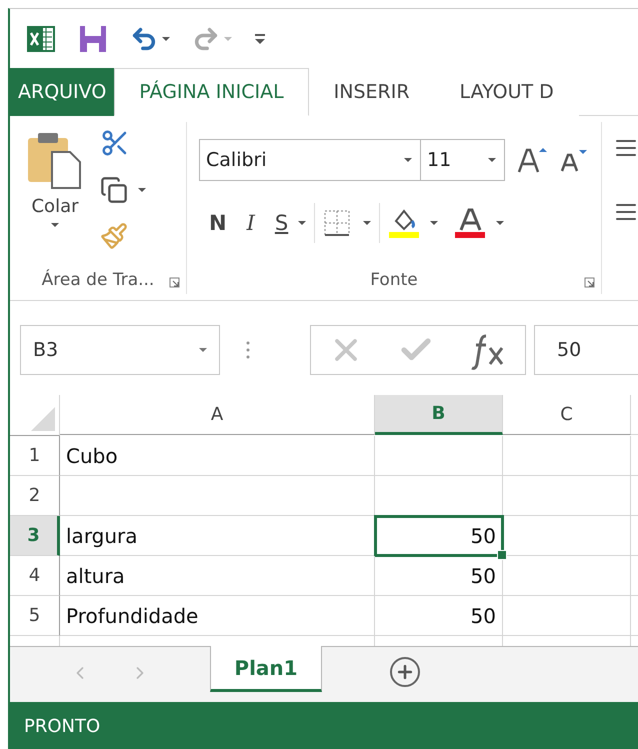  I want to click on name-box: B3, so click(120, 350).